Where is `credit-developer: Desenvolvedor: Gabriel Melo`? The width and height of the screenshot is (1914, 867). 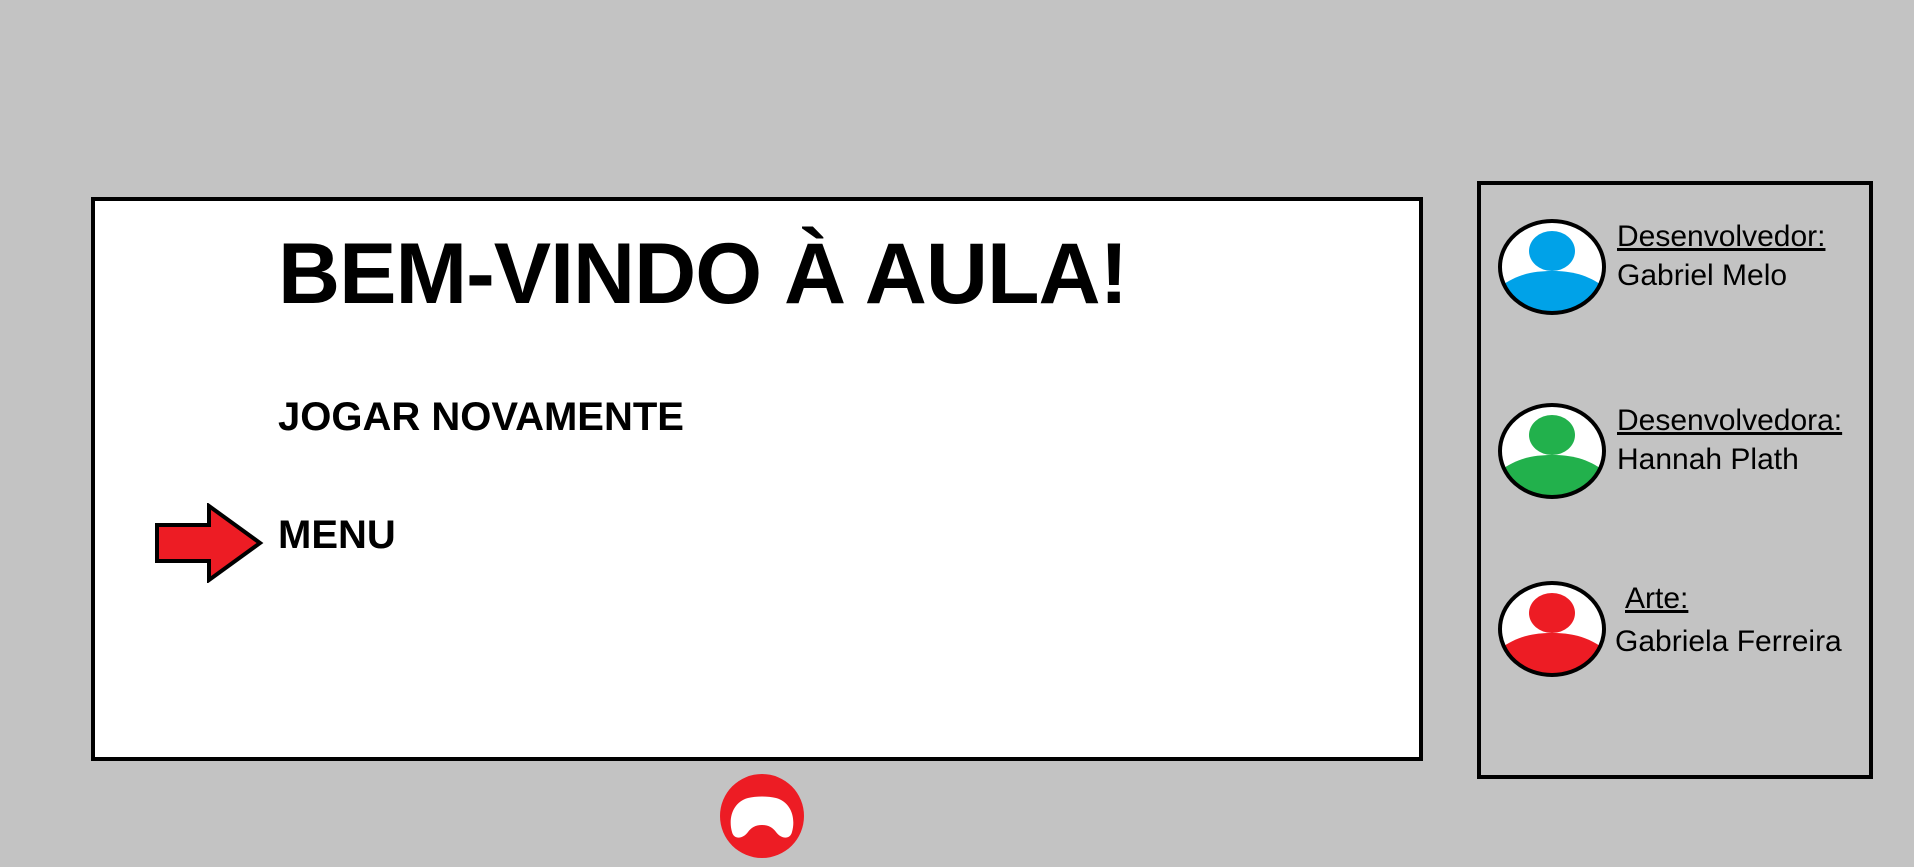
credit-developer: Desenvolvedor: Gabriel Melo is located at coordinates (1682, 267).